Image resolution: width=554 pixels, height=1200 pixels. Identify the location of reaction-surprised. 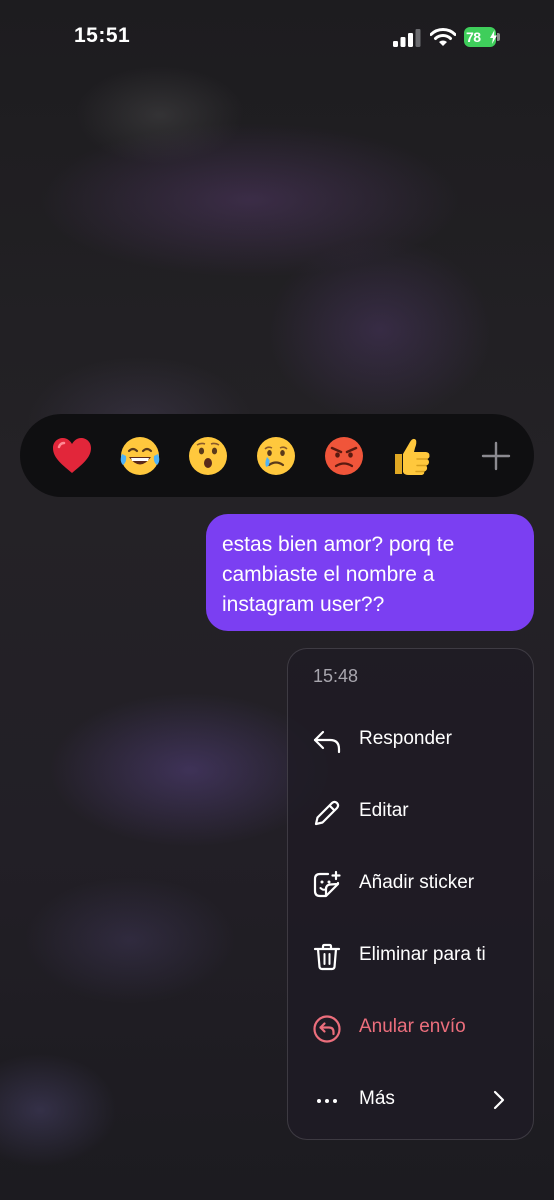
(208, 456).